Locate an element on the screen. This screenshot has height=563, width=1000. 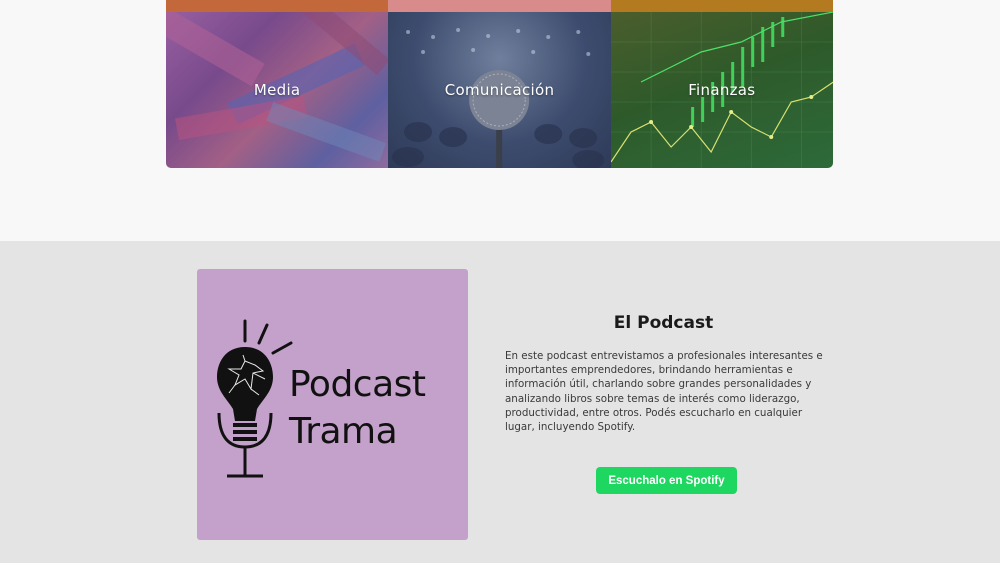
podcast-heading: El Podcast is located at coordinates (663, 323).